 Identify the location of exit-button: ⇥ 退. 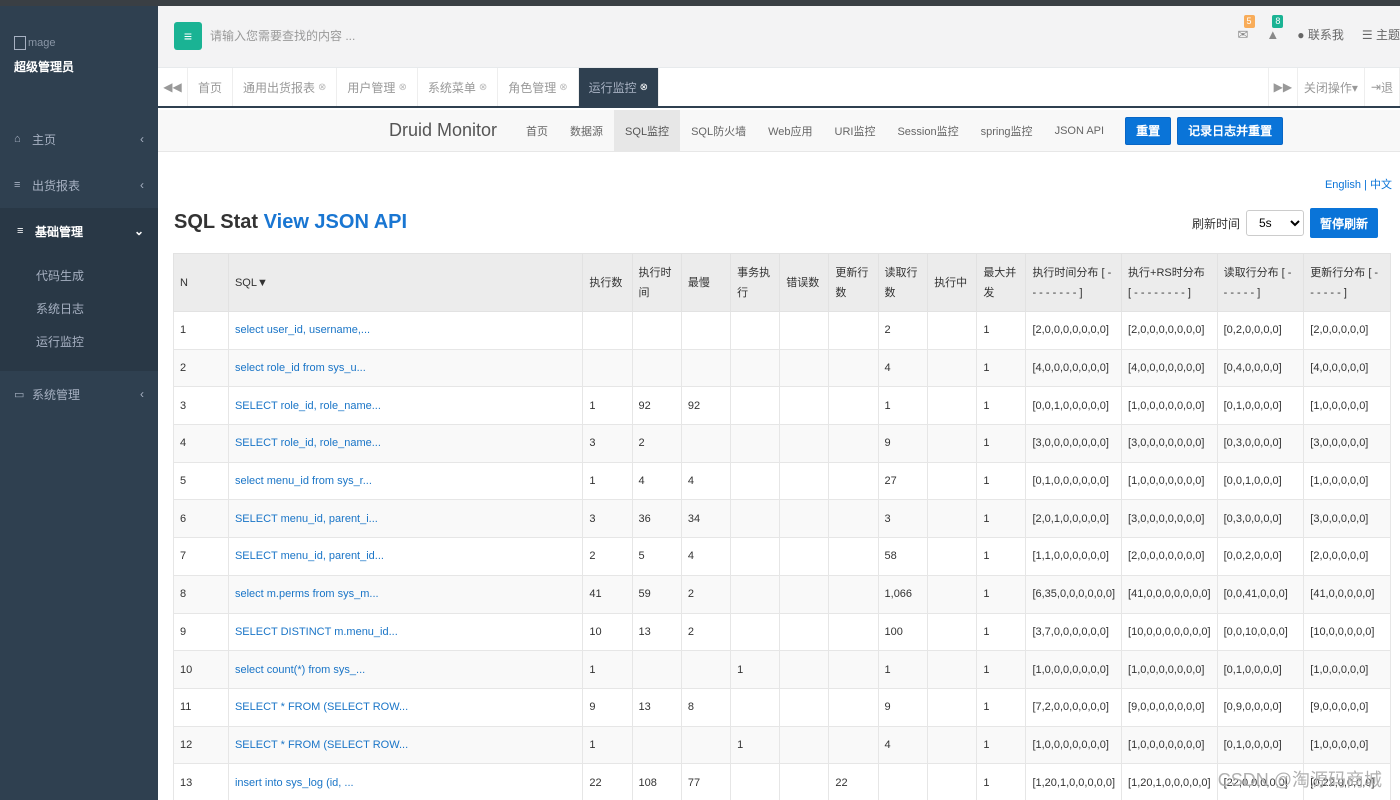
(1382, 87).